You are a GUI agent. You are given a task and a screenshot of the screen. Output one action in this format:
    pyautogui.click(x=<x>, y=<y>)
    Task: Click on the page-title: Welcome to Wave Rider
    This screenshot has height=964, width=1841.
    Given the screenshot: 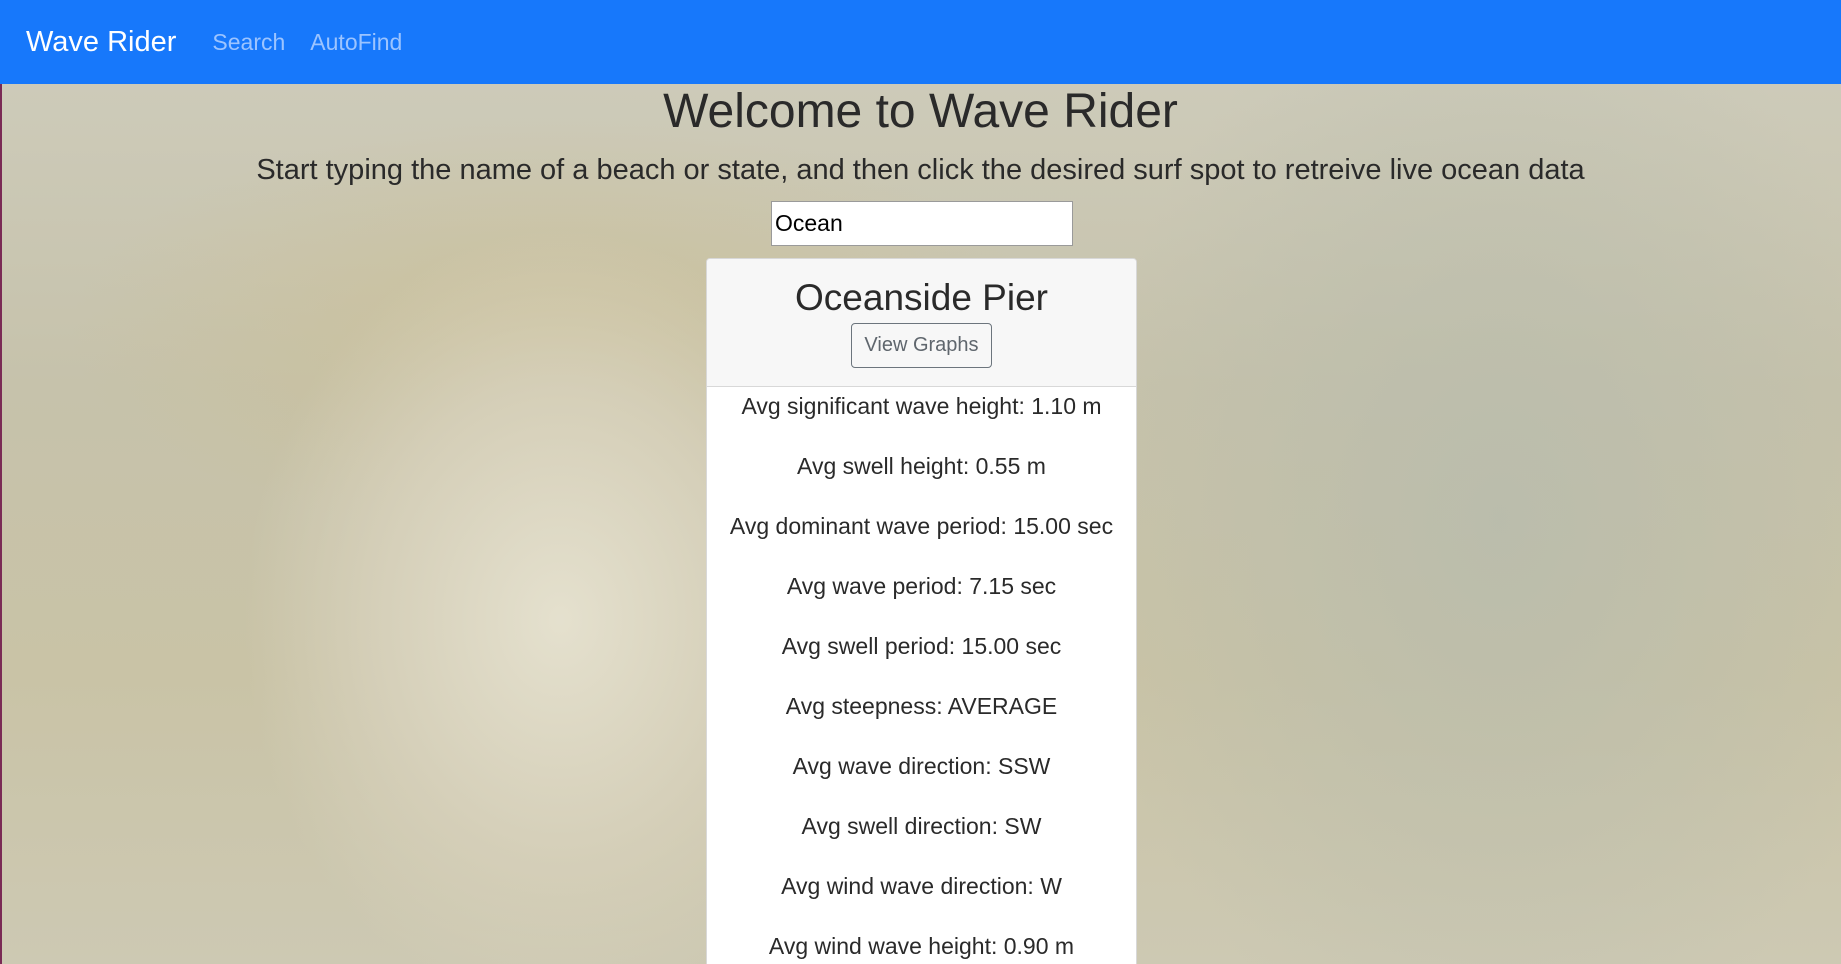 What is the action you would take?
    pyautogui.click(x=920, y=111)
    